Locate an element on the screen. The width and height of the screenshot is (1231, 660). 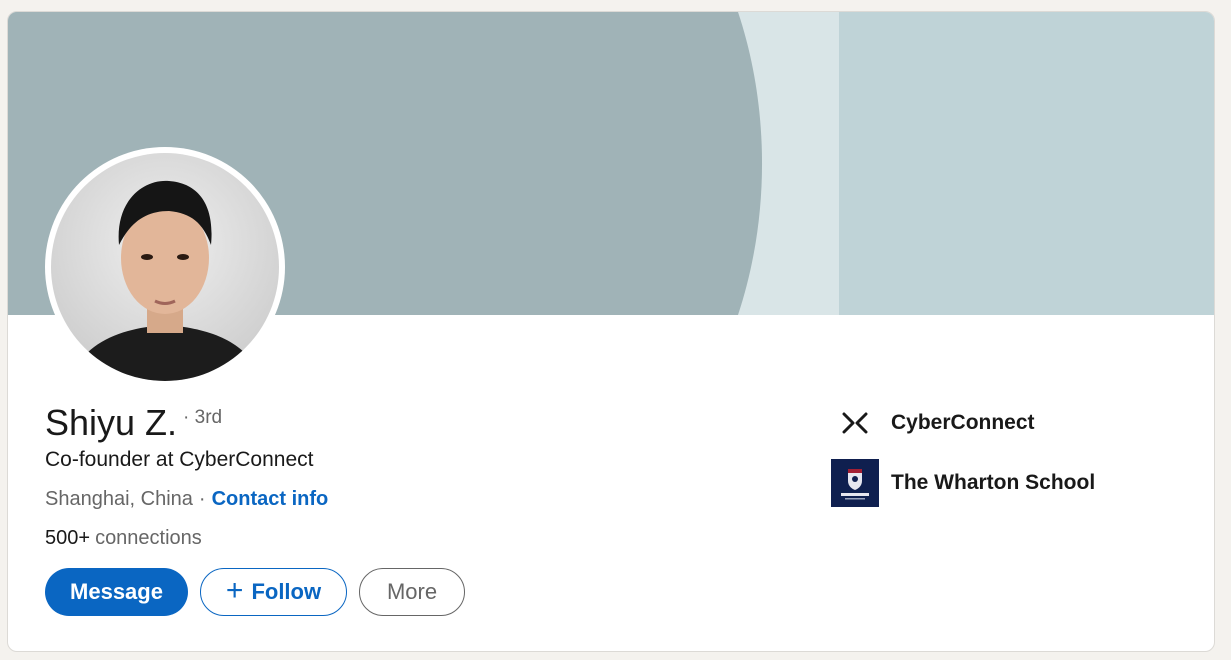
wharton-logo is located at coordinates (855, 483).